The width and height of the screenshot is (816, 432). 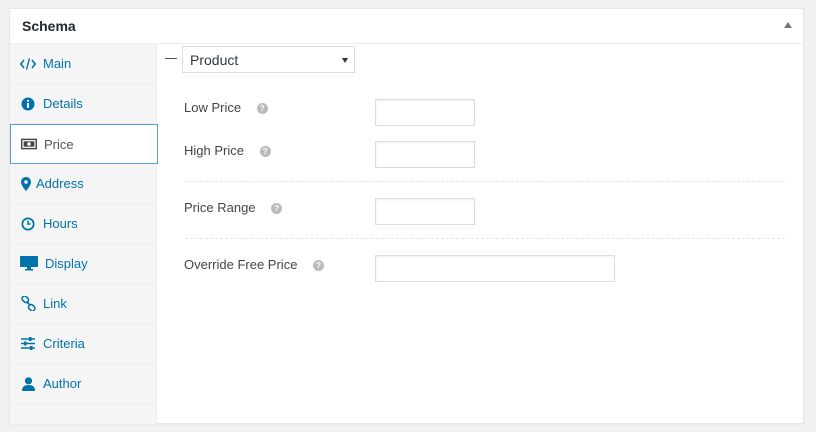 I want to click on high-price-label-row: High Price ?, so click(x=227, y=150).